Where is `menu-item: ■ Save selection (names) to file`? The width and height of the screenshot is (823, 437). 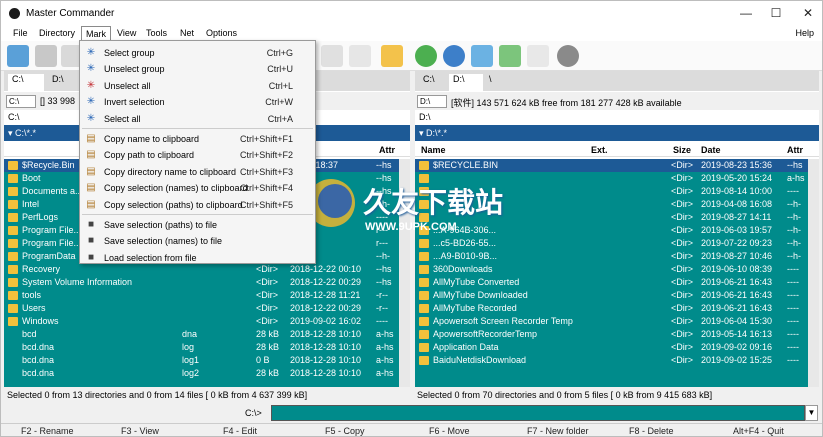
menu-item: ■ Save selection (names) to file is located at coordinates (197, 241).